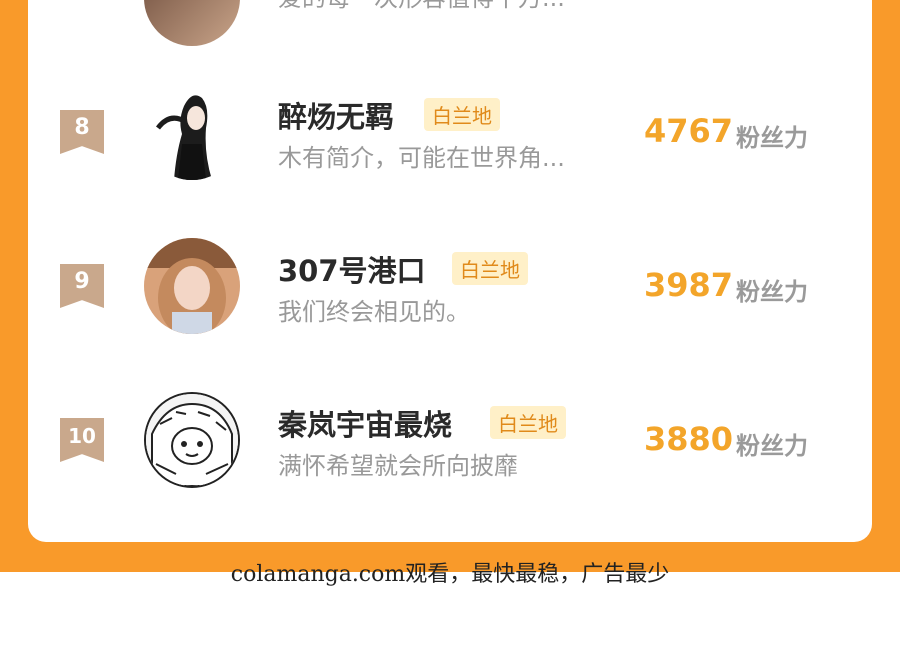  I want to click on user-name: 醉炀无羁, so click(336, 115).